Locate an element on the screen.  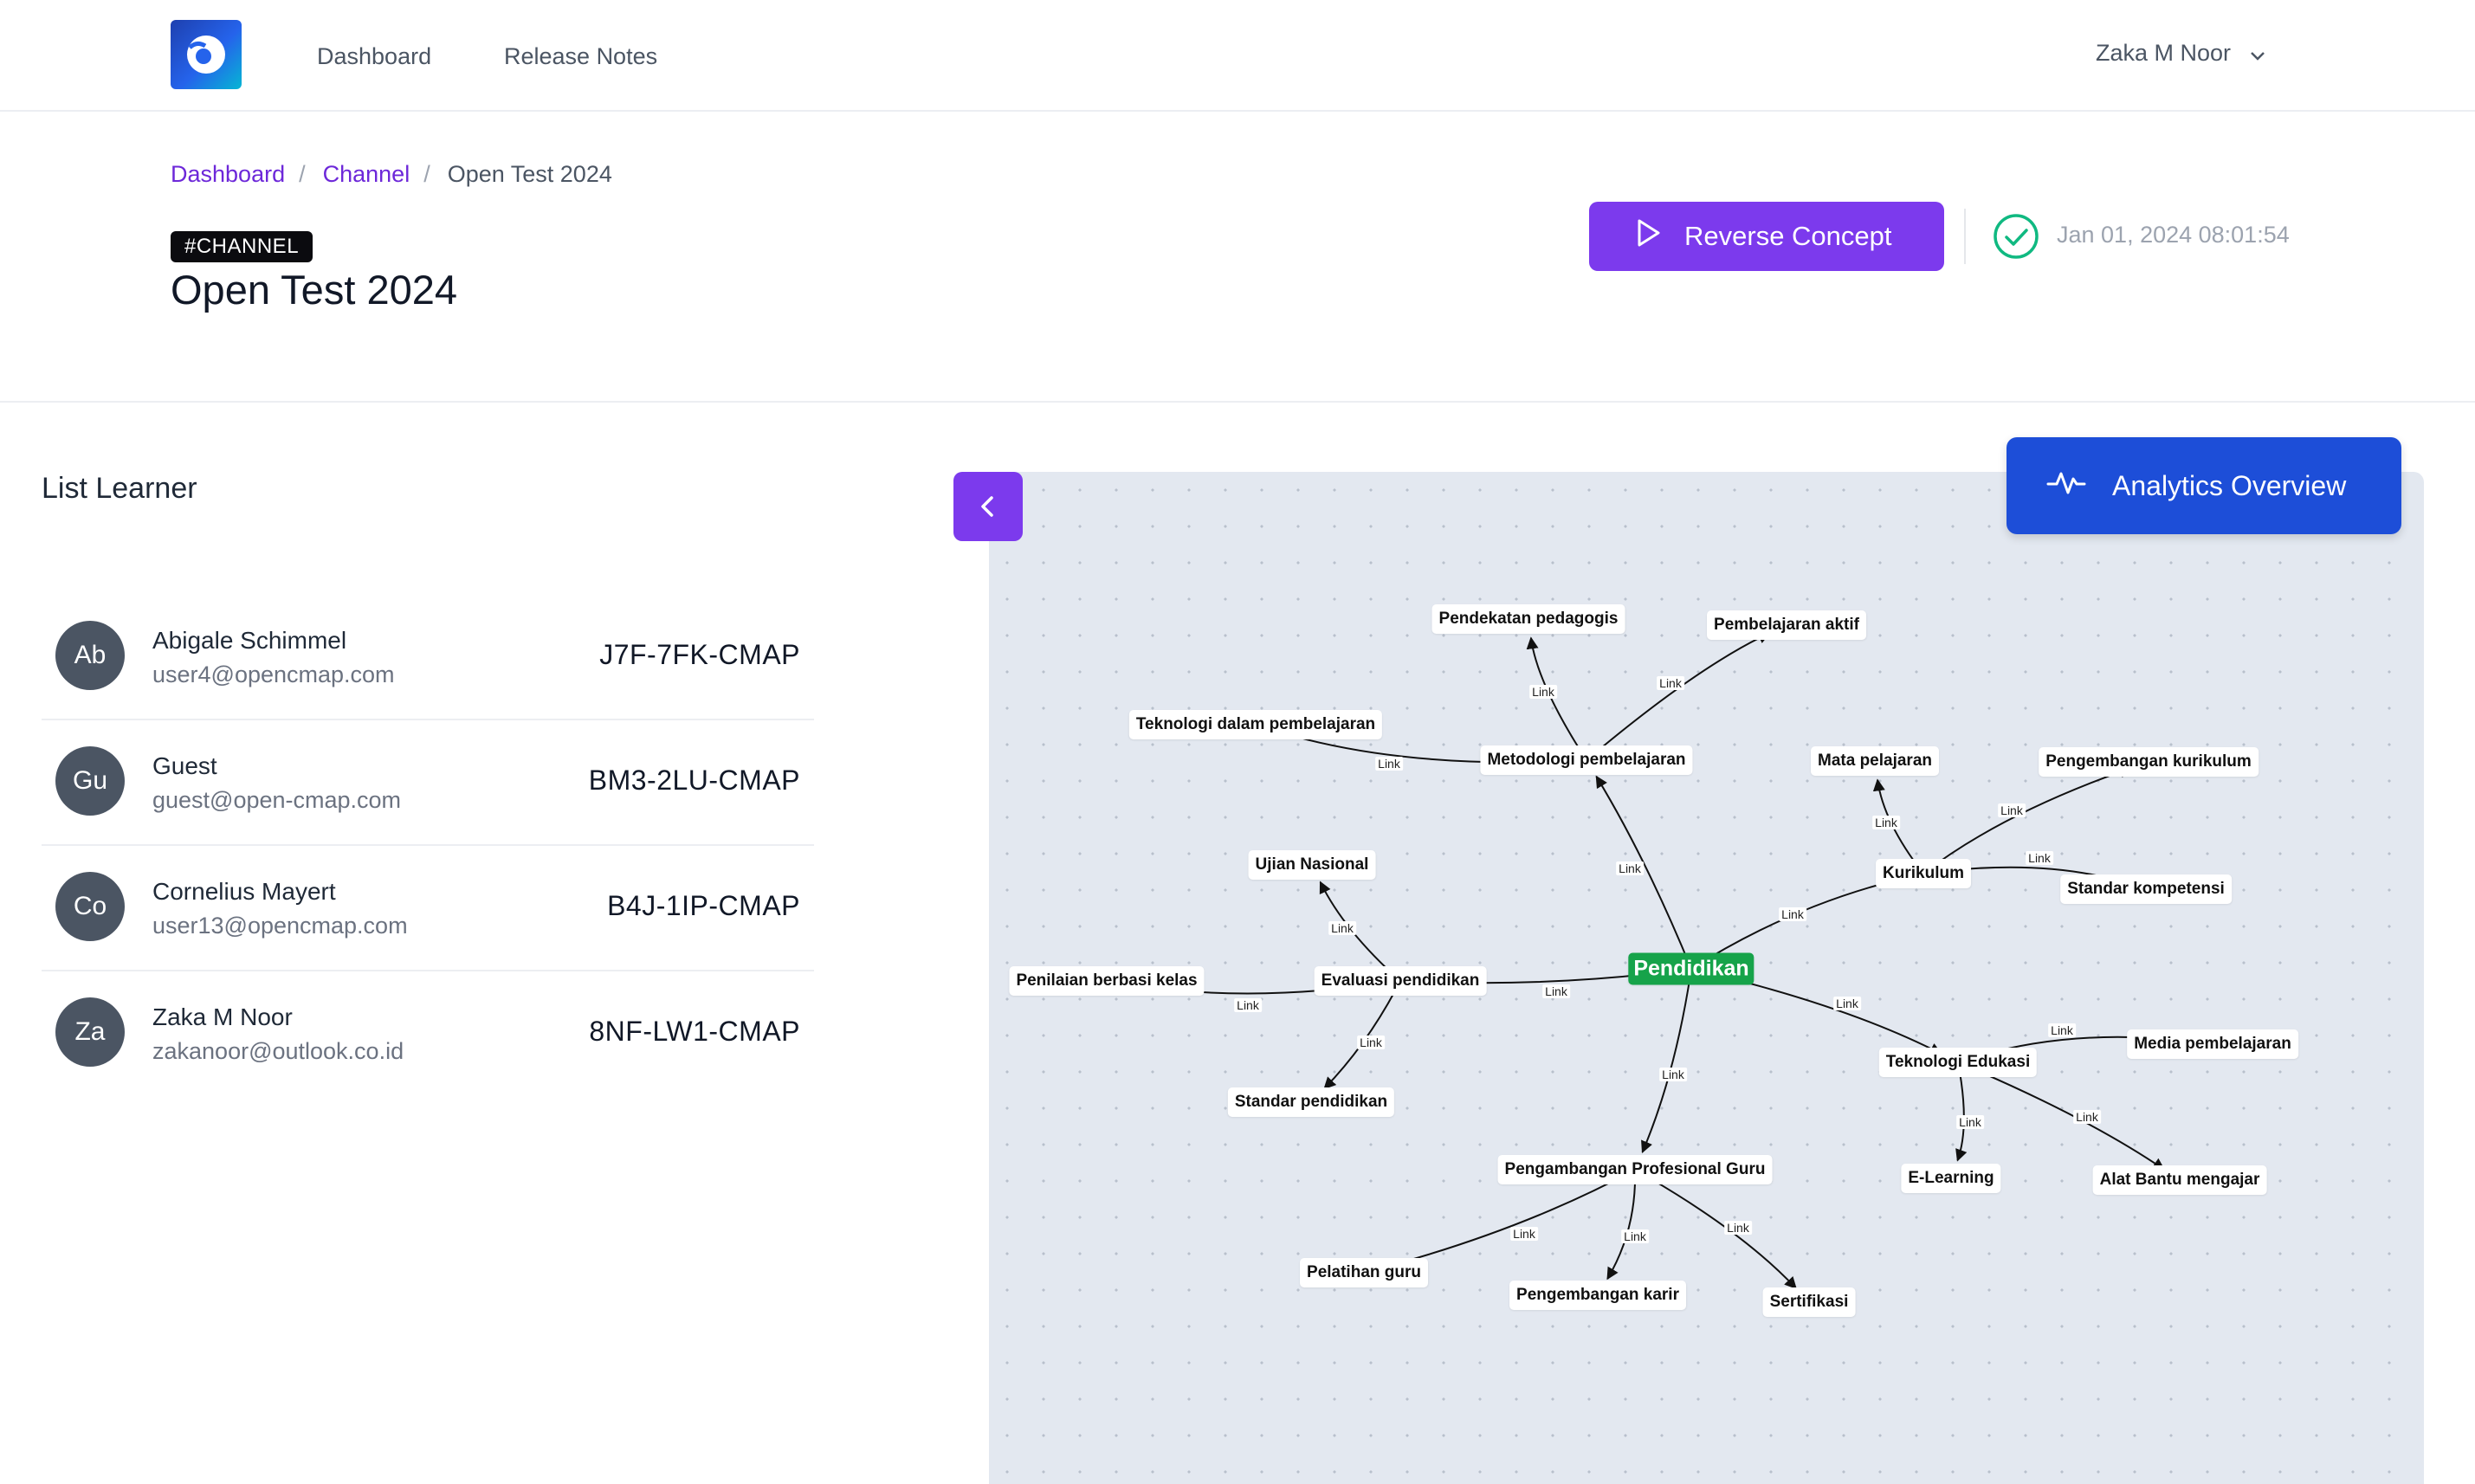
user-menu: Zaka M Noor is located at coordinates (2180, 54).